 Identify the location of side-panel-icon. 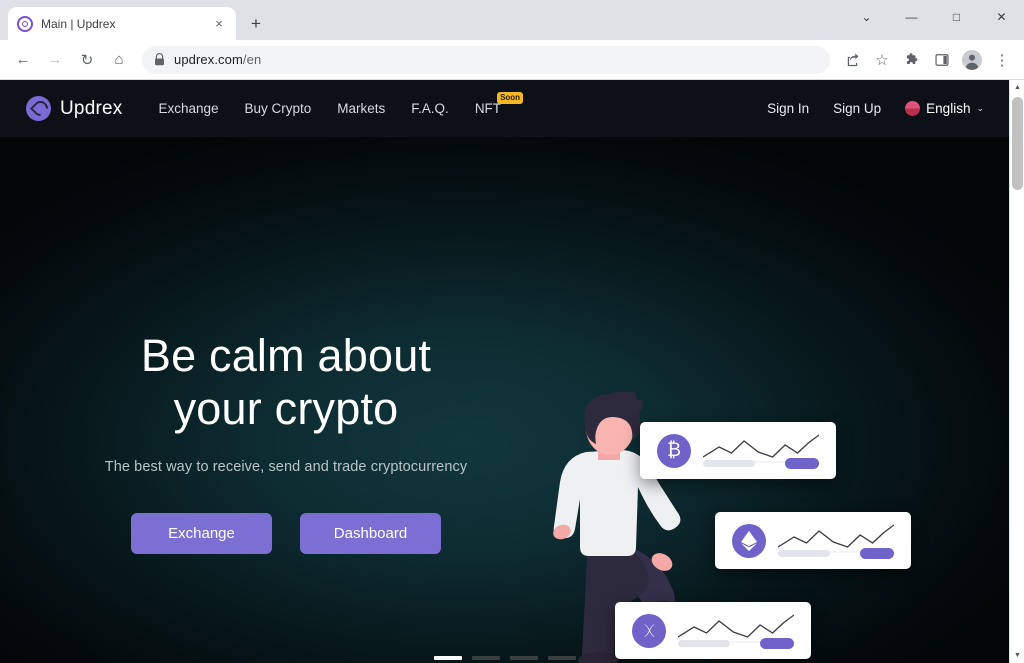
(942, 60).